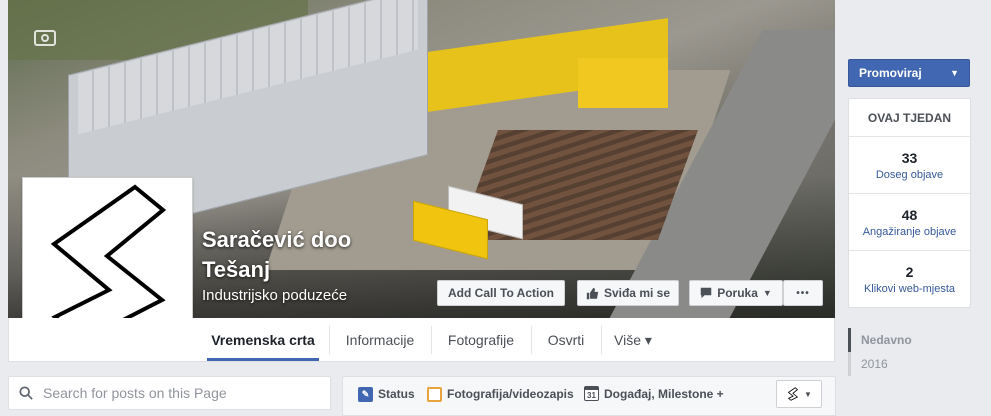 This screenshot has height=416, width=991. I want to click on call-to-action-label: Add Call To Action, so click(501, 293).